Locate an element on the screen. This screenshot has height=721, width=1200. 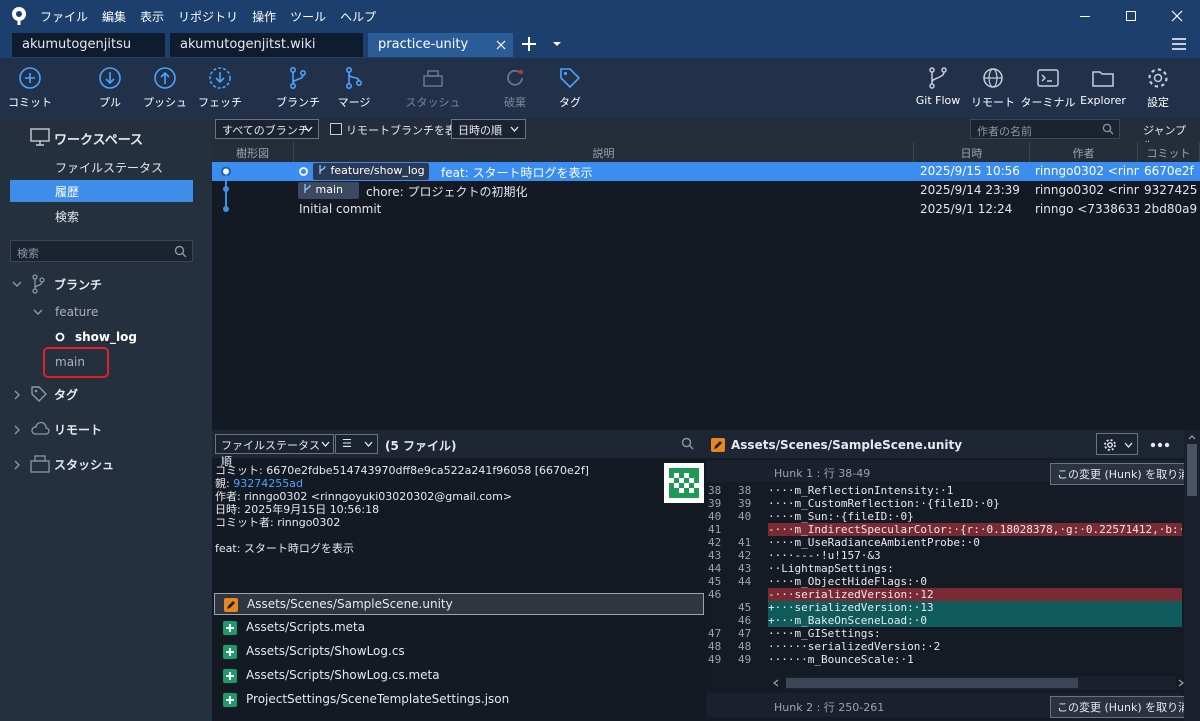
branch-button: ブランチ is located at coordinates (298, 89).